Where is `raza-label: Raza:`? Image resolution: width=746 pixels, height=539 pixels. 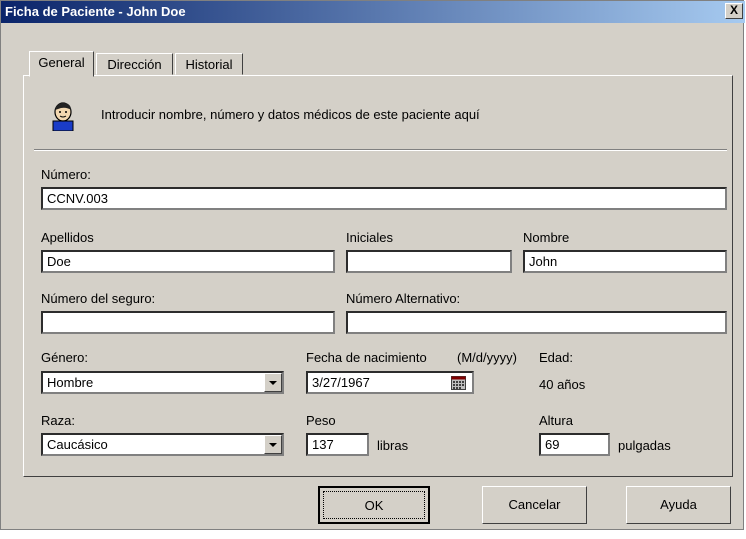
raza-label: Raza: is located at coordinates (58, 420).